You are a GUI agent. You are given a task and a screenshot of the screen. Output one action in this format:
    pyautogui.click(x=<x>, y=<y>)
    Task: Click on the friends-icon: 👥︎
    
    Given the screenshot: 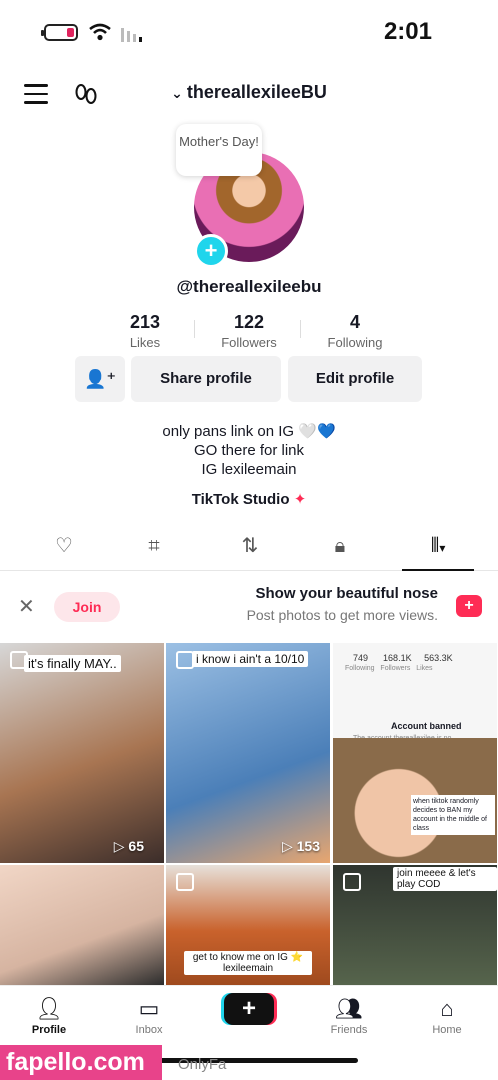 What is the action you would take?
    pyautogui.click(x=349, y=1008)
    